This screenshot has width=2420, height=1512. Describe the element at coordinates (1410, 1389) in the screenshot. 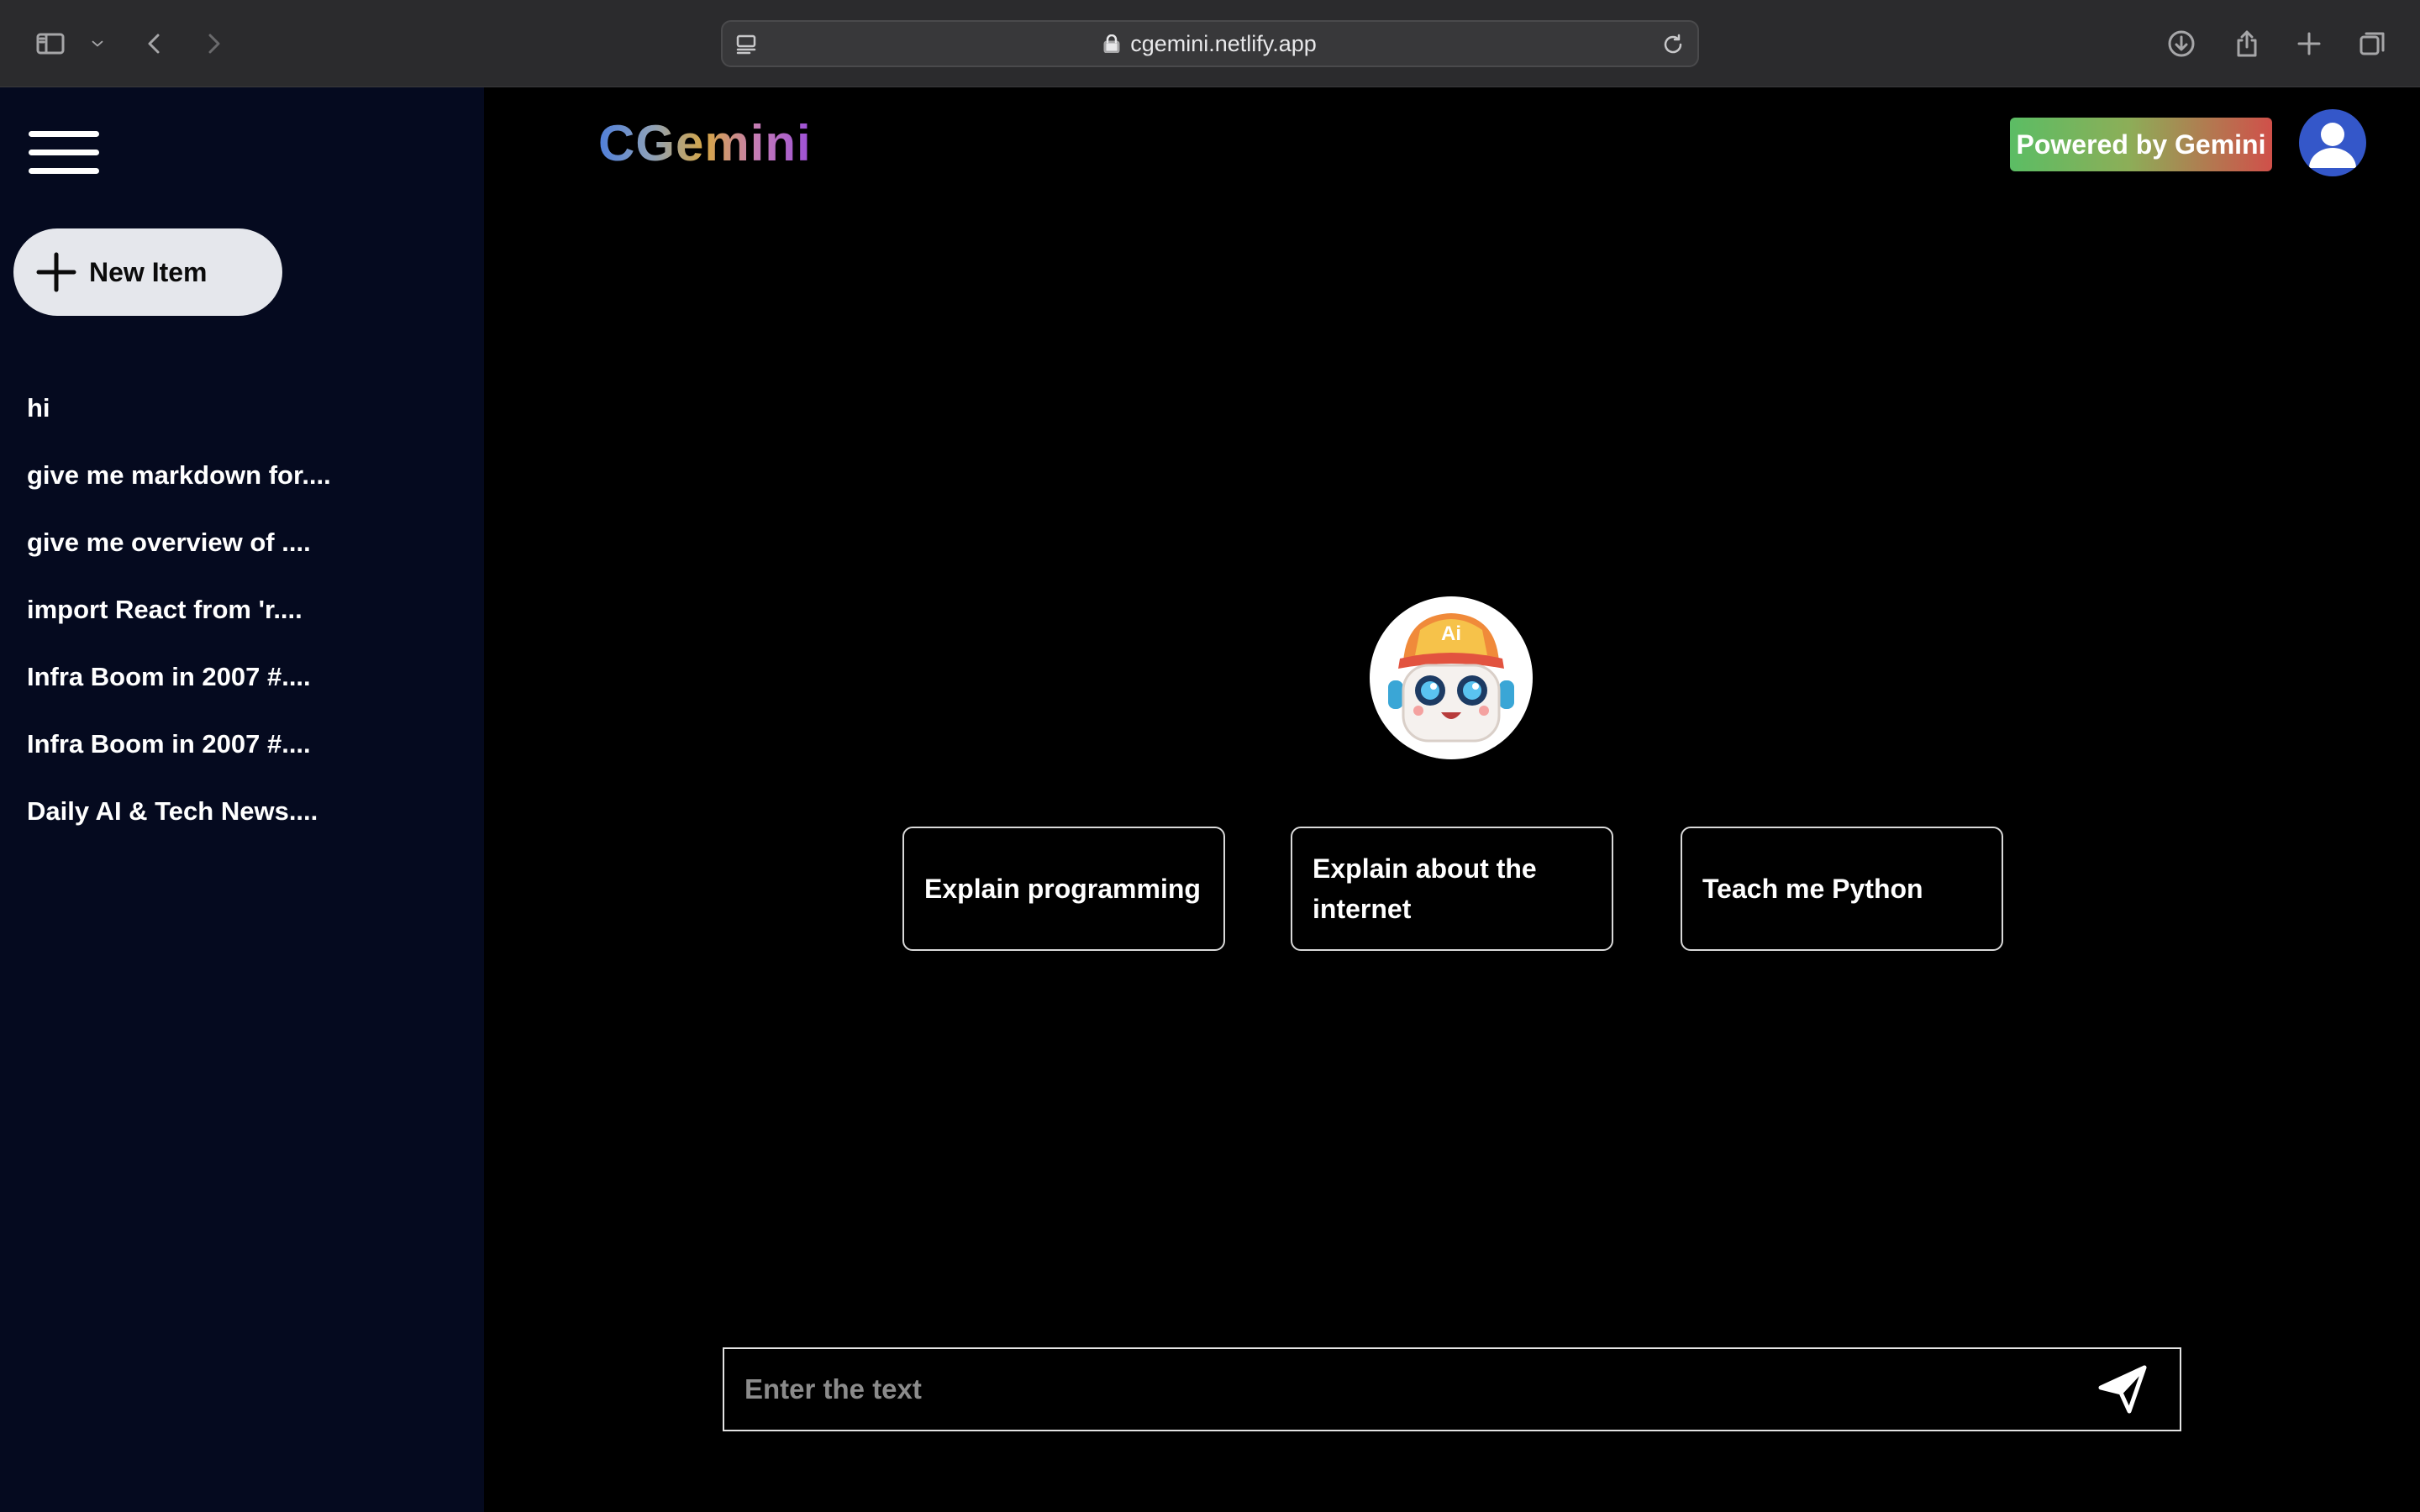

I see `message-input` at that location.